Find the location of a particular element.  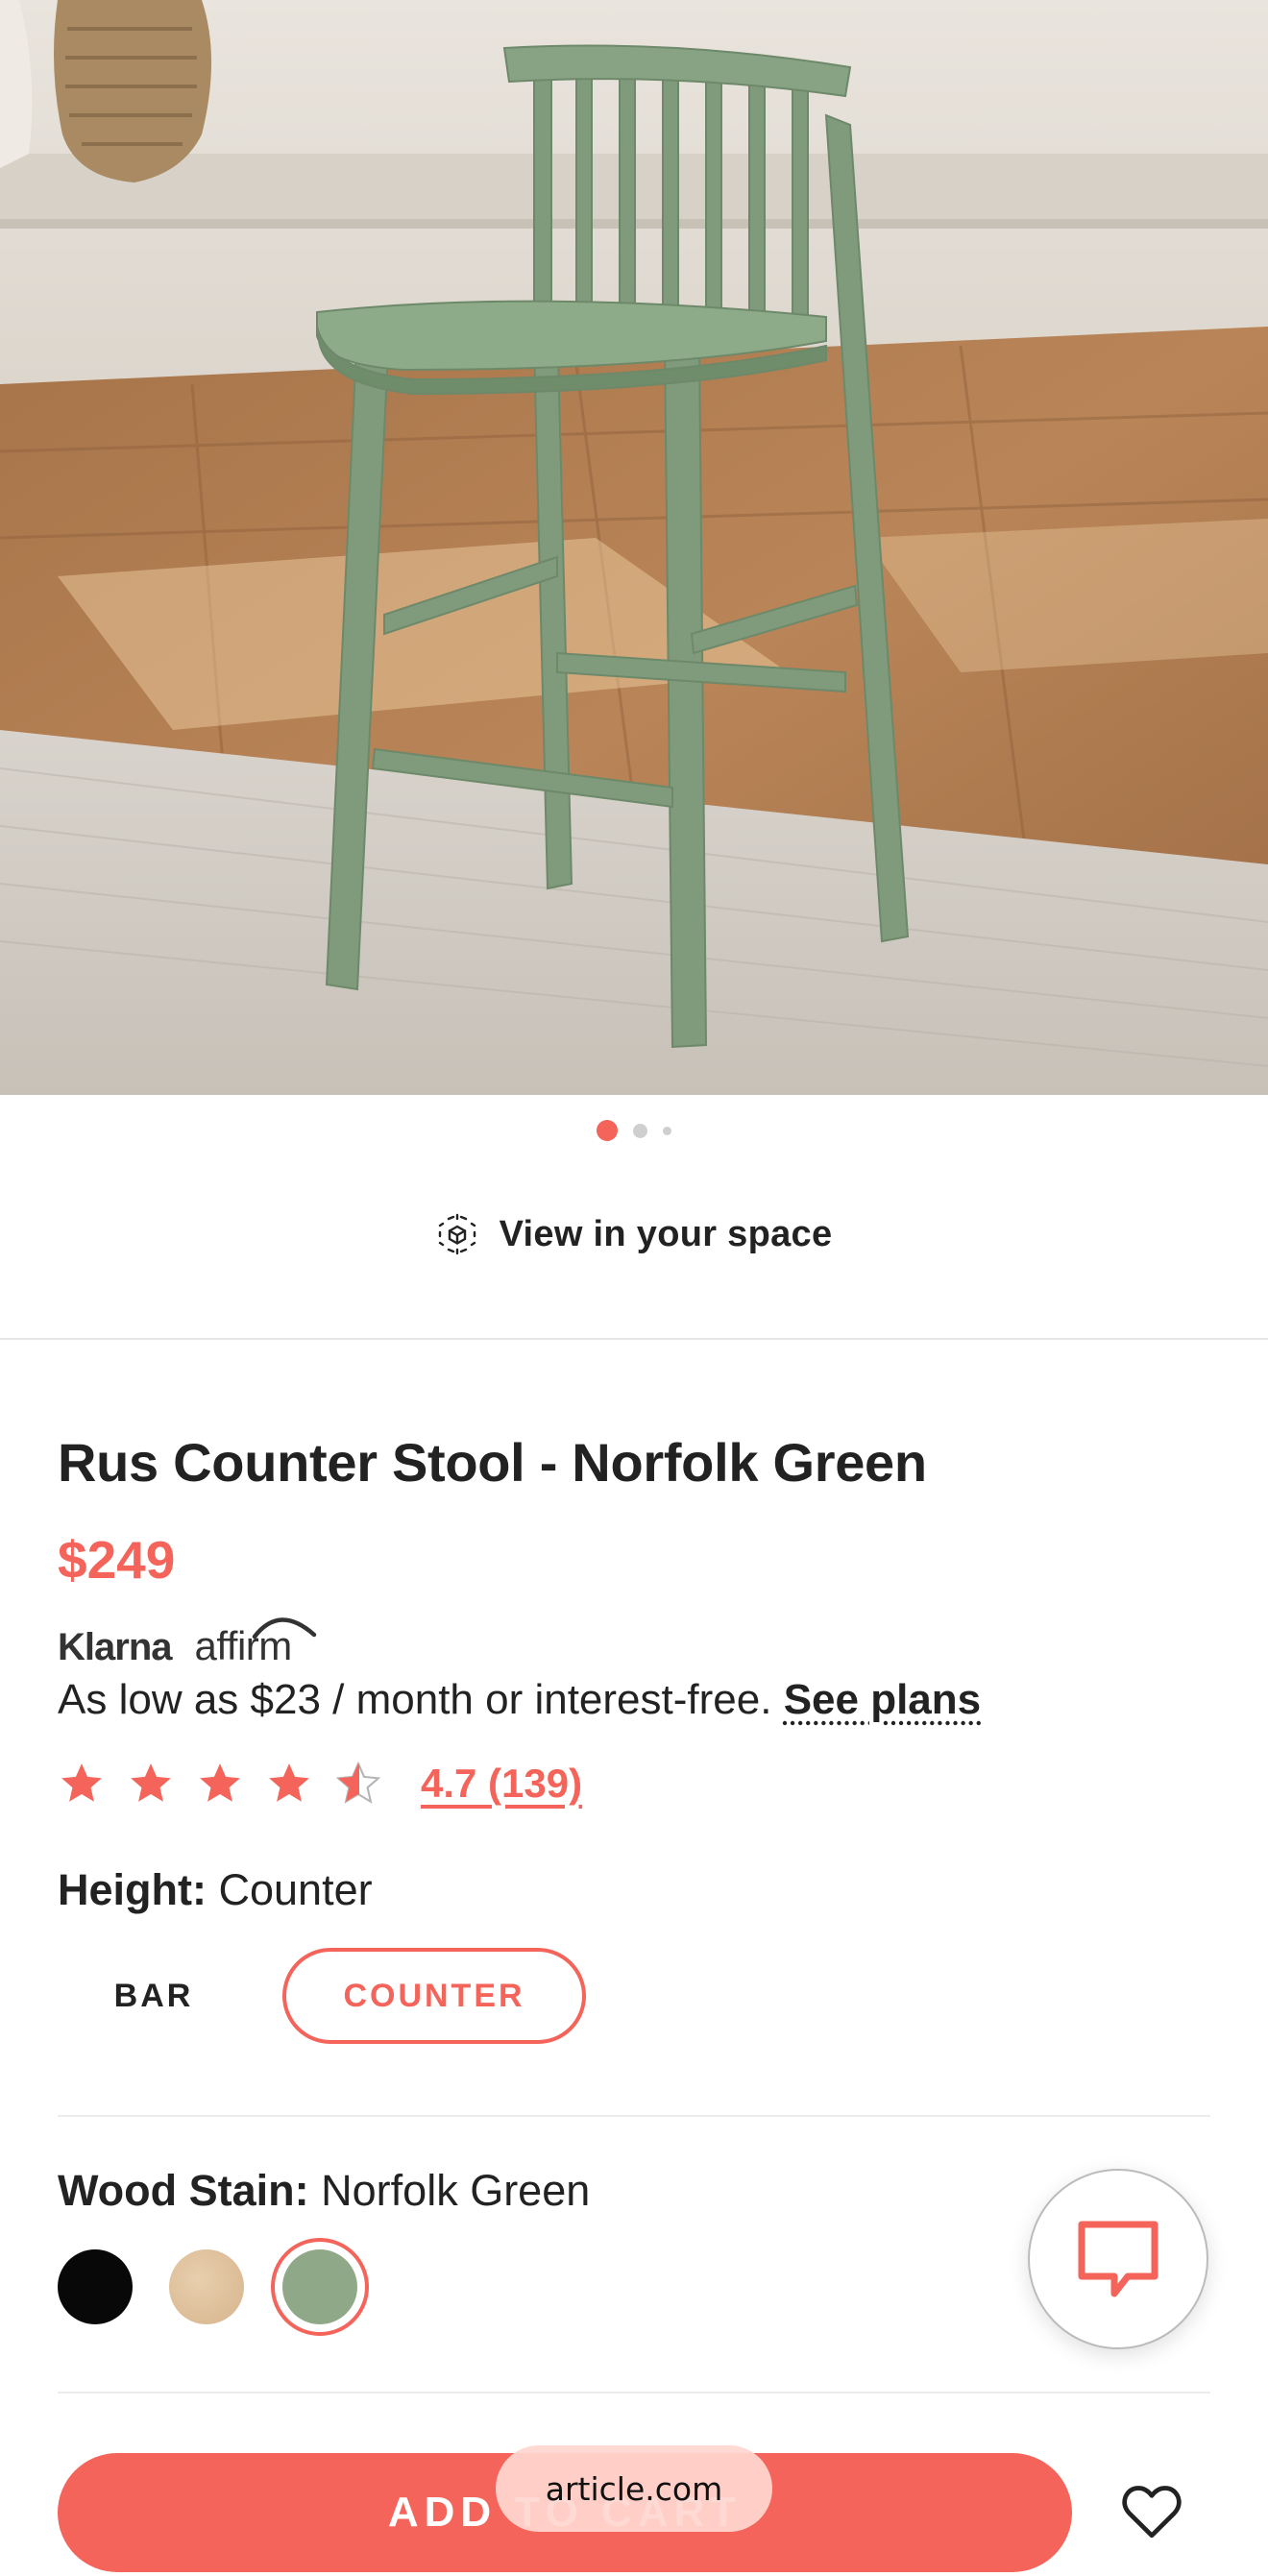

chat-button is located at coordinates (1118, 2259).